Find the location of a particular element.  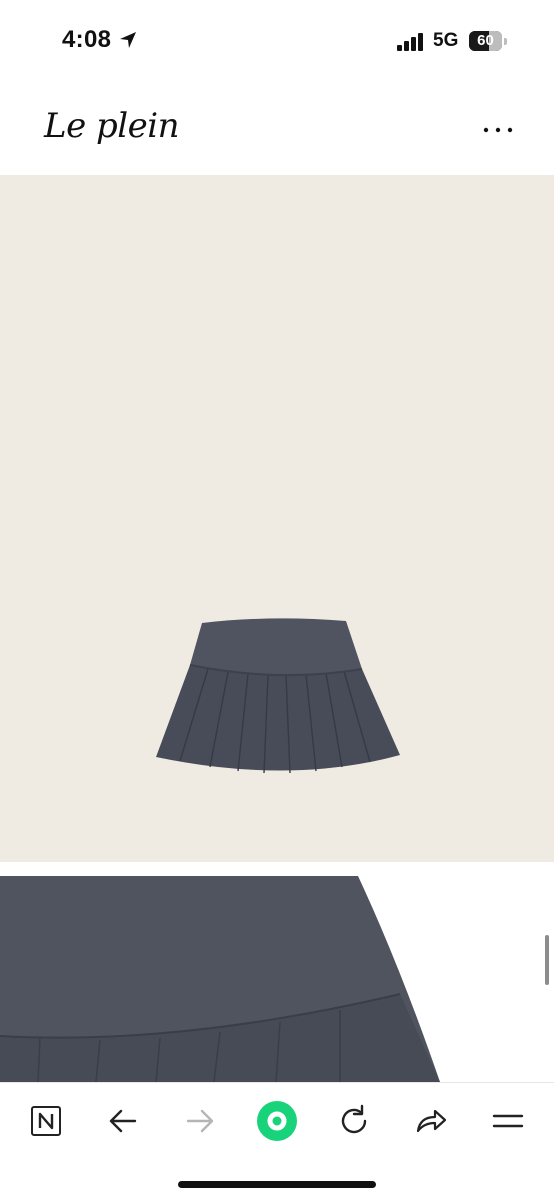

status-bar: 4:08 5G 60 is located at coordinates (277, 40).